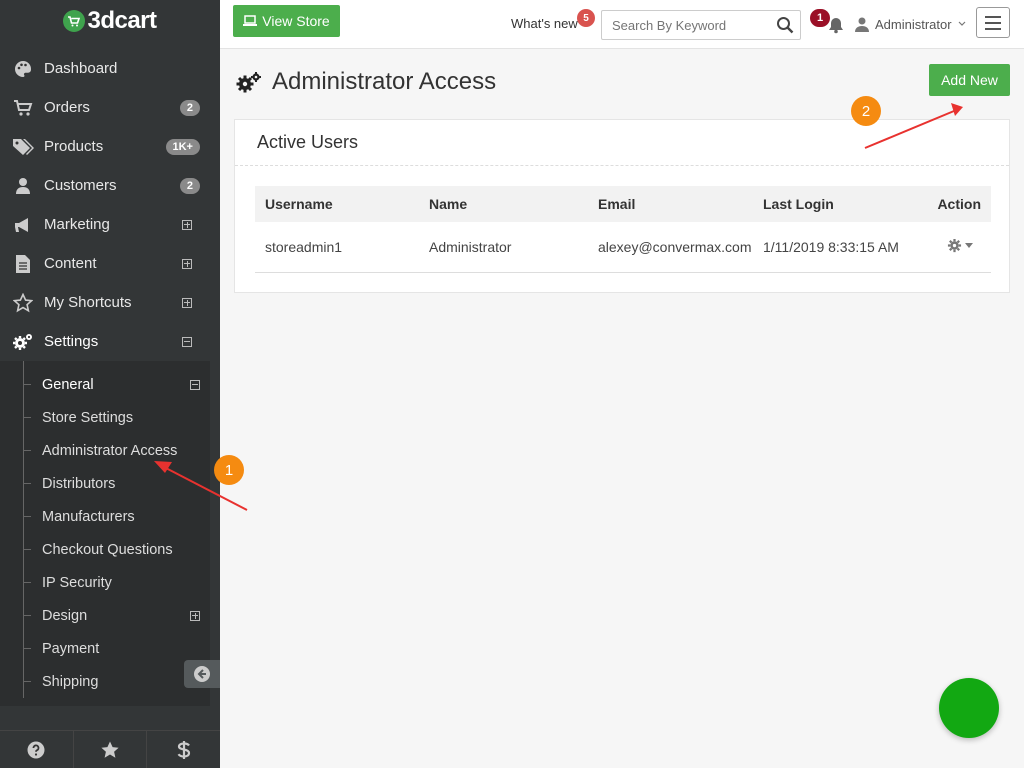  I want to click on favorites-button, so click(111, 749).